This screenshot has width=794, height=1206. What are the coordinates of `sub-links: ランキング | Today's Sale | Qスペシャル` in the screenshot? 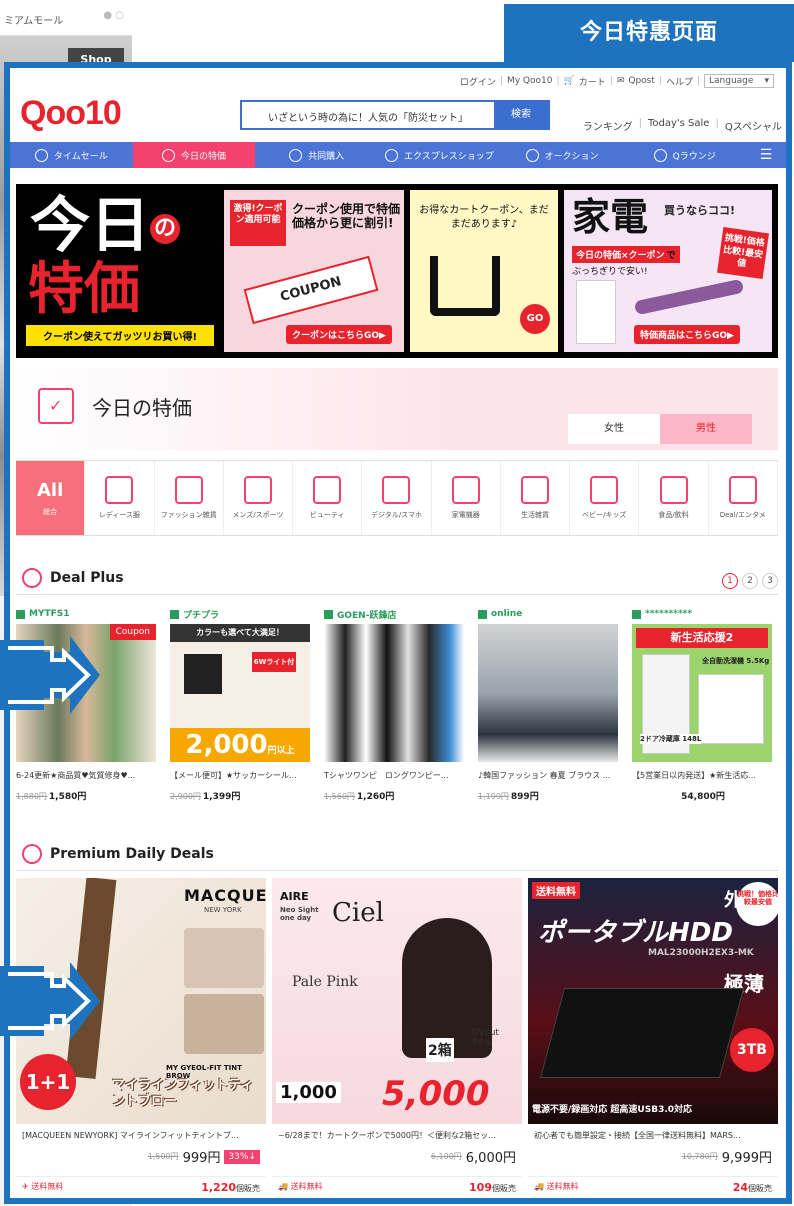 It's located at (682, 125).